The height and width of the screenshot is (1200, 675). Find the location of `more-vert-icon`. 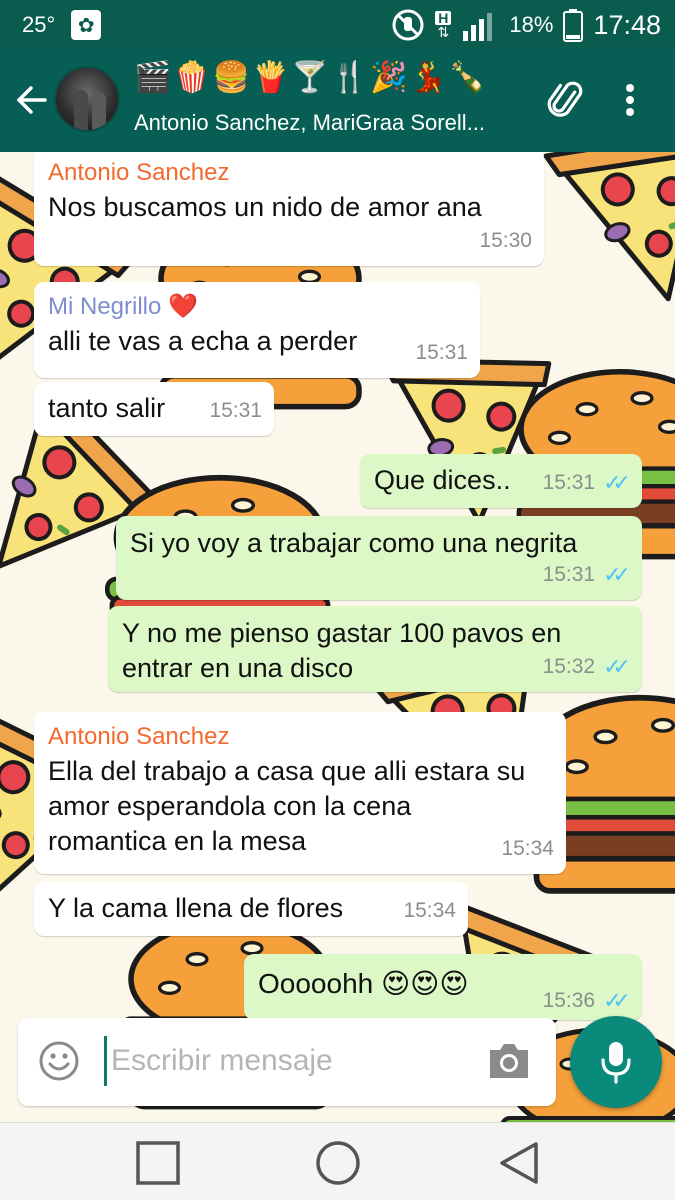

more-vert-icon is located at coordinates (630, 100).